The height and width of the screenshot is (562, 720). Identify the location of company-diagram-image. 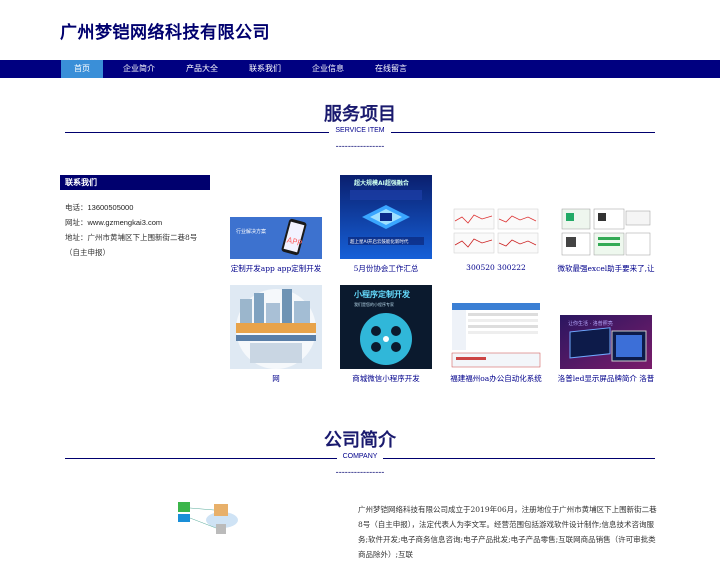
(210, 519).